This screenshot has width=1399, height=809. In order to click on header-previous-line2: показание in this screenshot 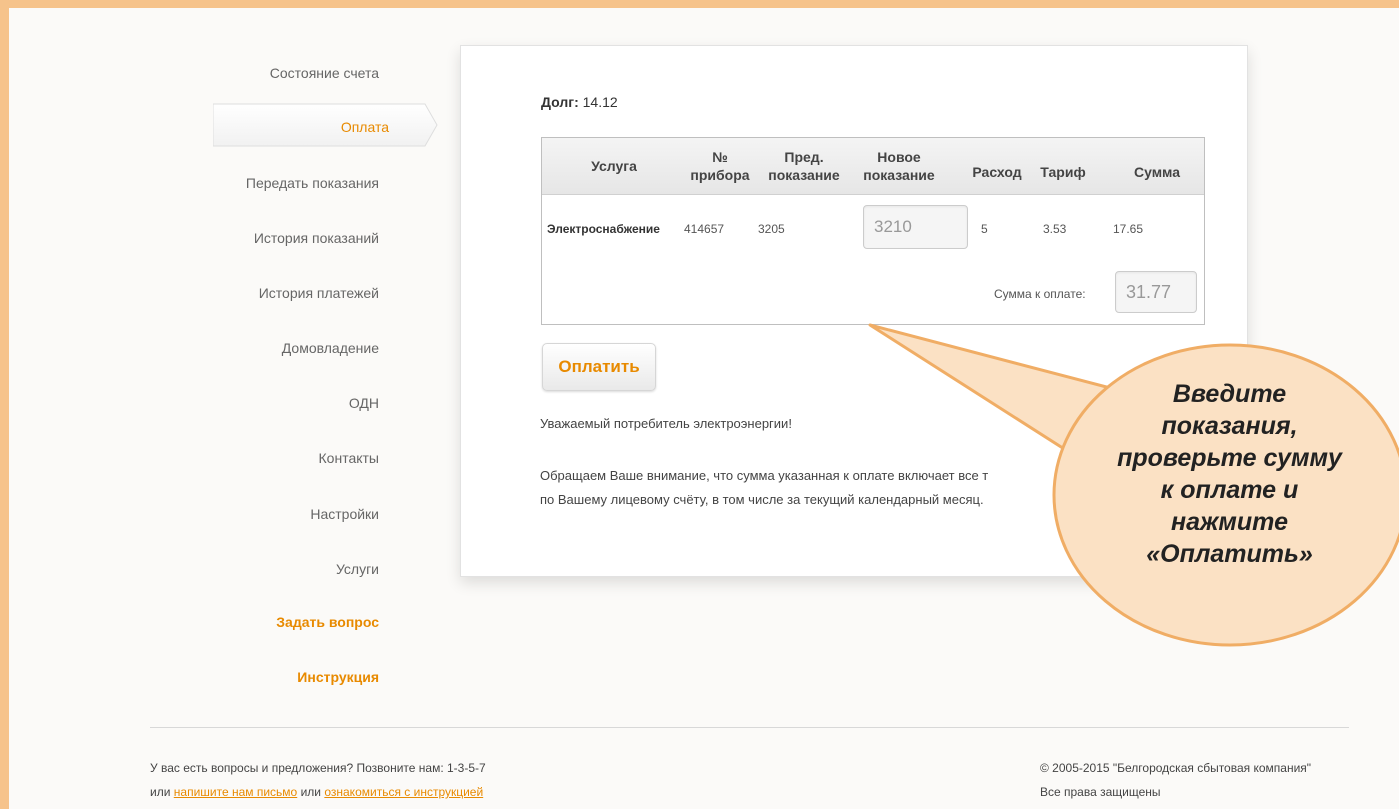, I will do `click(804, 175)`.